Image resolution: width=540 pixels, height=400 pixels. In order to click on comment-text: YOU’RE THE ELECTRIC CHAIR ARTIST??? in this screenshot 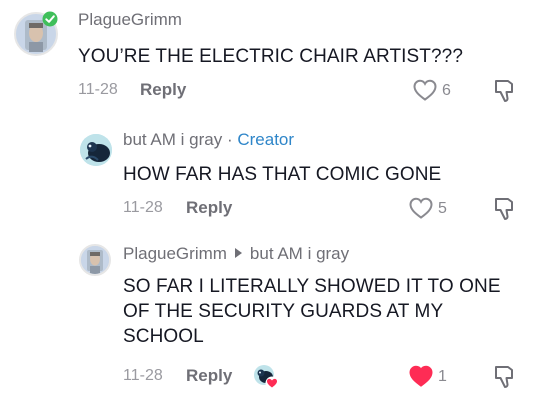, I will do `click(271, 56)`.